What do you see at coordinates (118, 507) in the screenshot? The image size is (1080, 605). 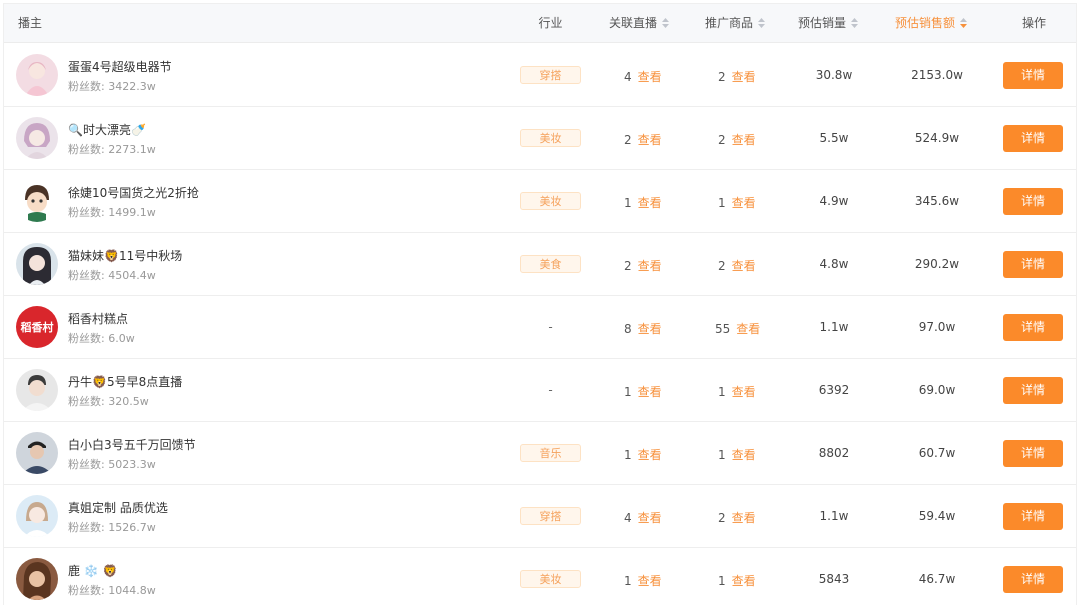 I see `host-name: 真姐定制 品质优选` at bounding box center [118, 507].